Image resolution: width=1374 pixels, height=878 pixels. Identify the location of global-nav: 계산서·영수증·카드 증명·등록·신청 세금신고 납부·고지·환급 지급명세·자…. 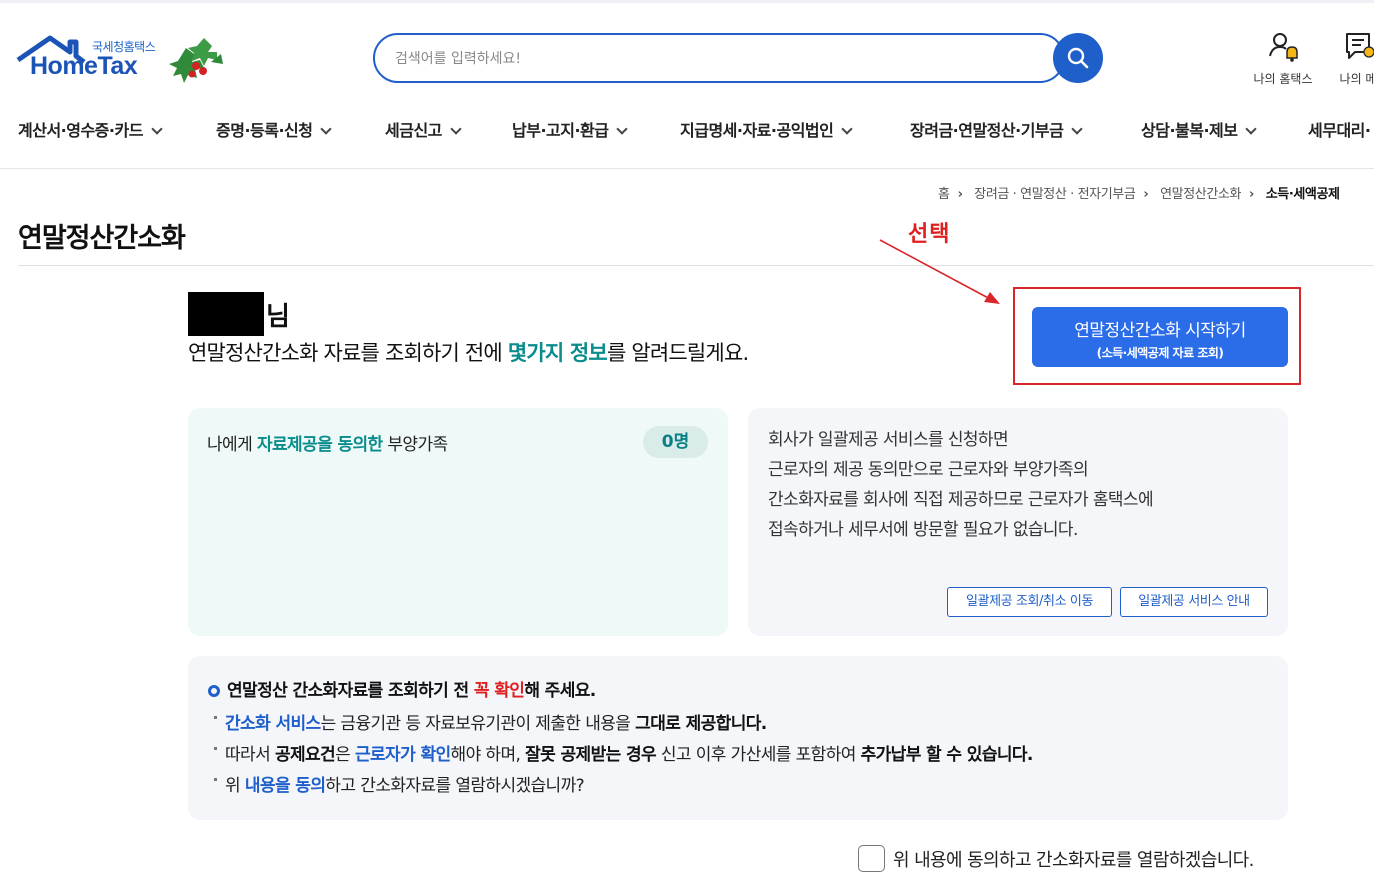
(687, 137).